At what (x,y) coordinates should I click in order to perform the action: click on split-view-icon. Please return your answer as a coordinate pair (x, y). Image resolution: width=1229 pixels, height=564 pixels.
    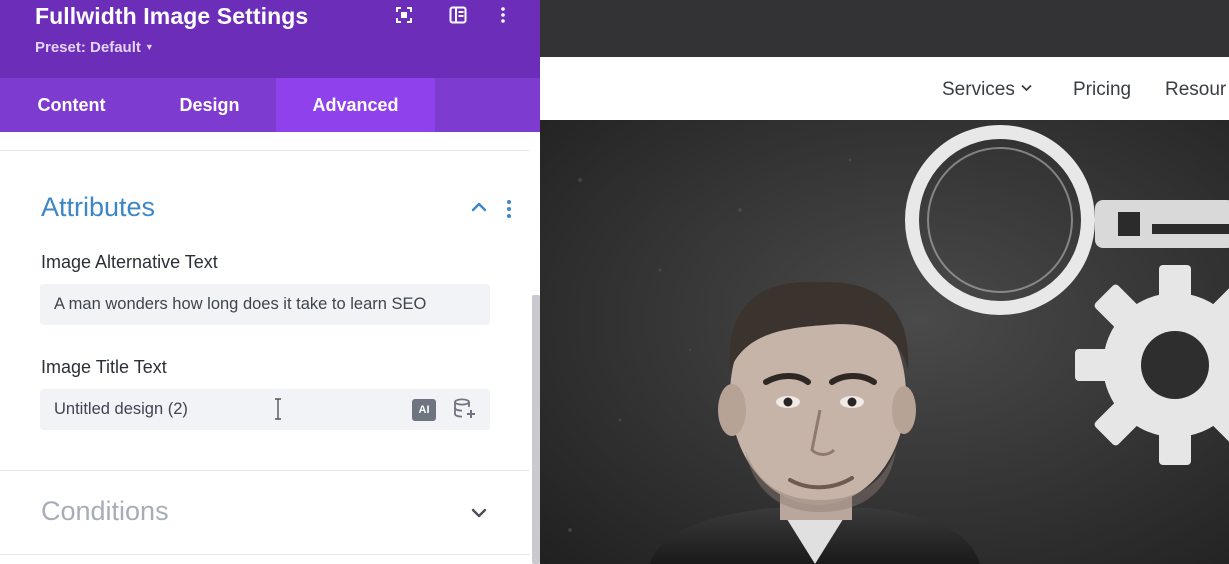
    Looking at the image, I should click on (458, 16).